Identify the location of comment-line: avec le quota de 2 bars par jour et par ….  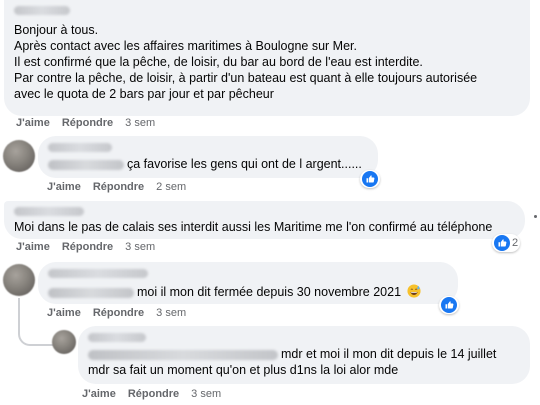
(144, 94).